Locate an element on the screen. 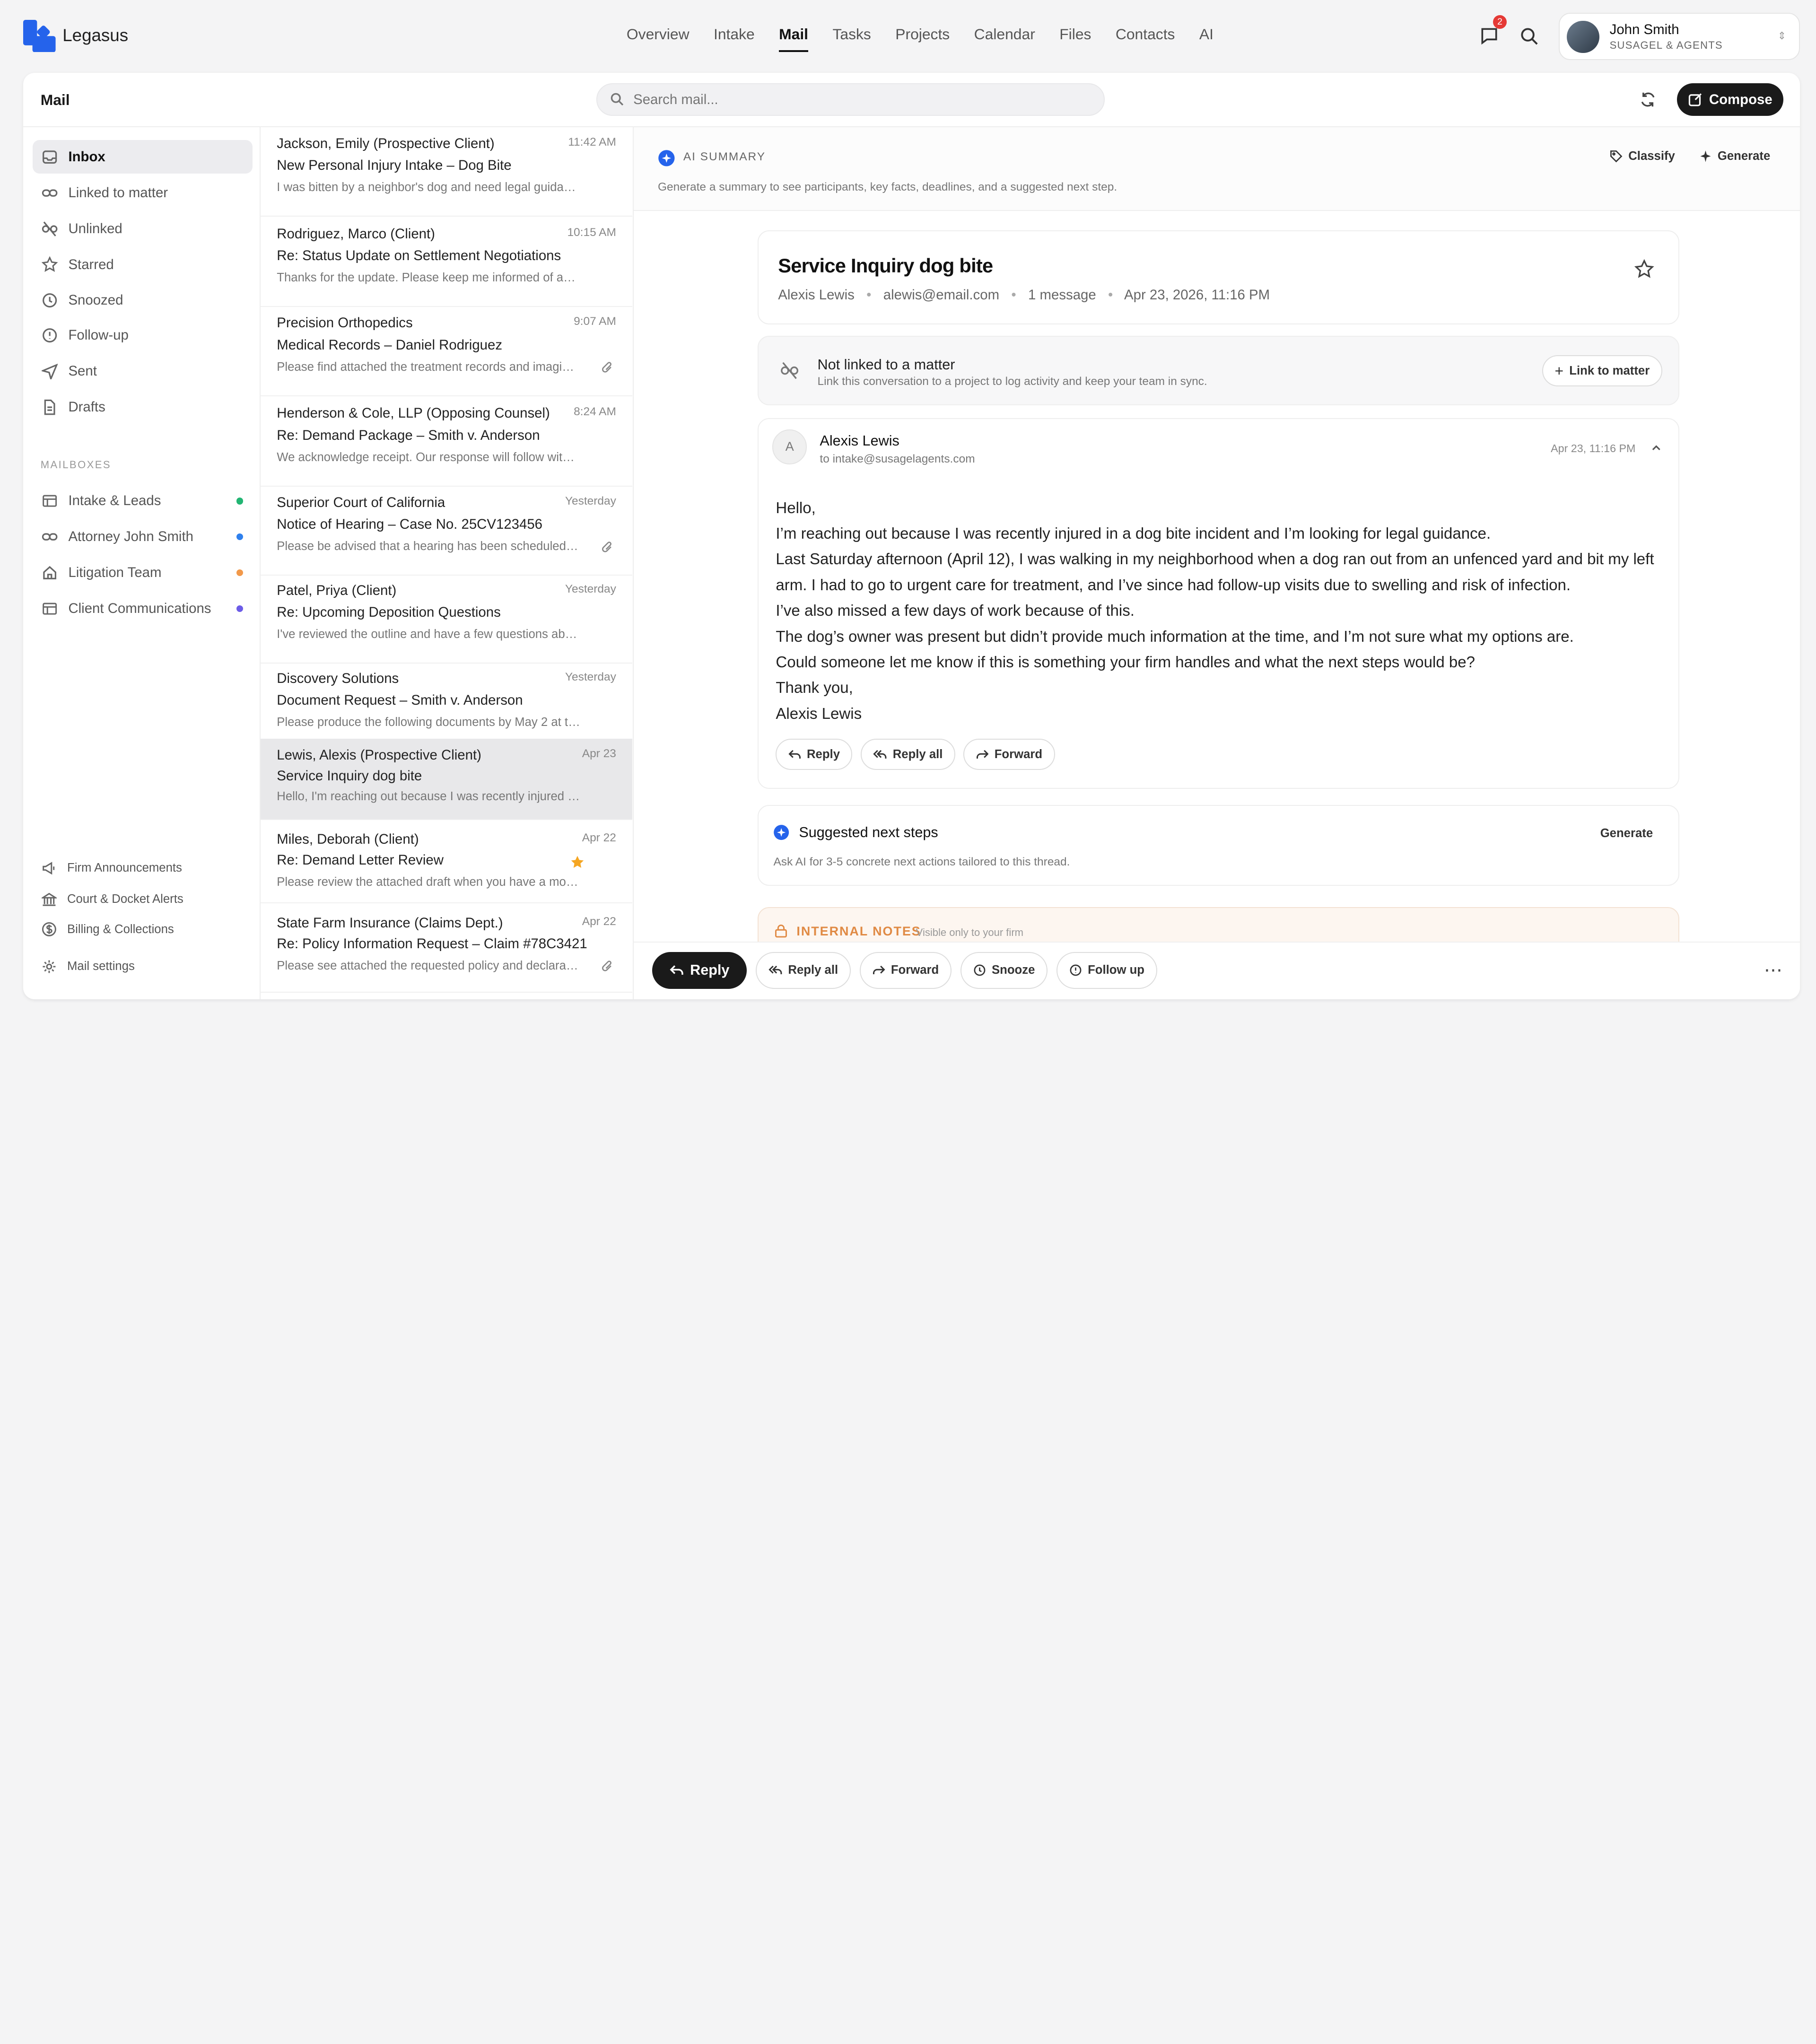 The image size is (1816, 2044). footer-item-billing: Billing & Collections is located at coordinates (108, 929).